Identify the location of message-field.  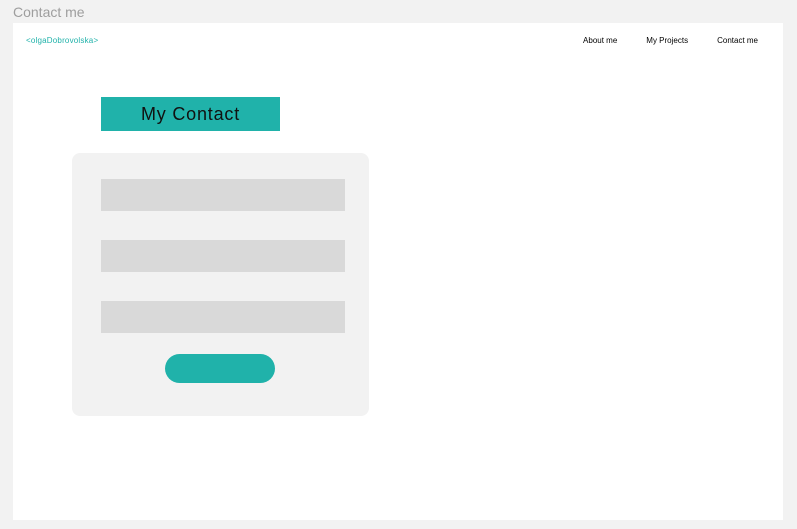
(223, 317).